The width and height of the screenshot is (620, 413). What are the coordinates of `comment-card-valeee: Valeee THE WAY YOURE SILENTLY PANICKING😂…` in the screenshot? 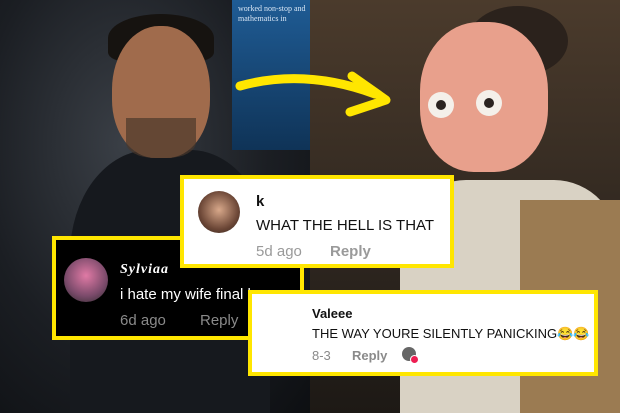 It's located at (423, 333).